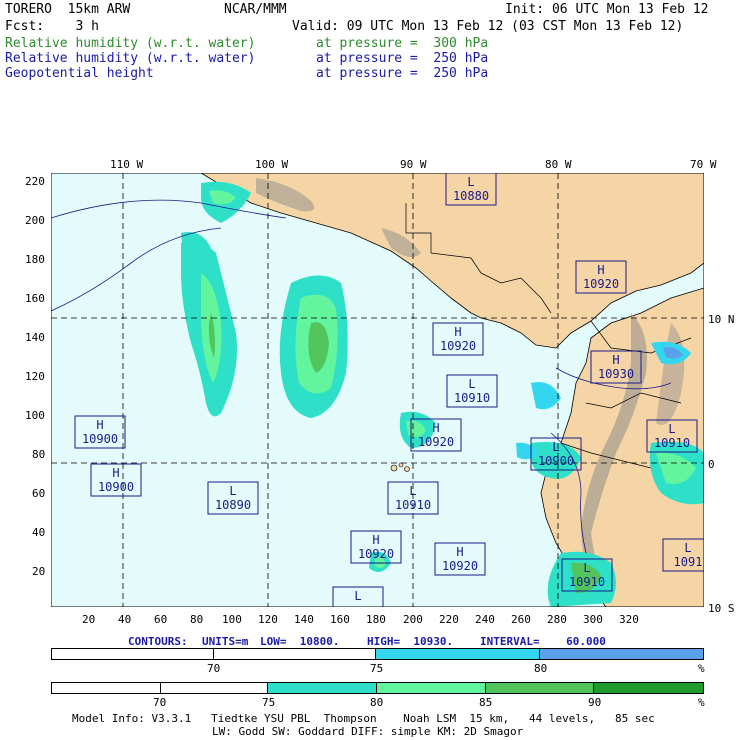  What do you see at coordinates (39, 532) in the screenshot?
I see `y-tick-40: 40` at bounding box center [39, 532].